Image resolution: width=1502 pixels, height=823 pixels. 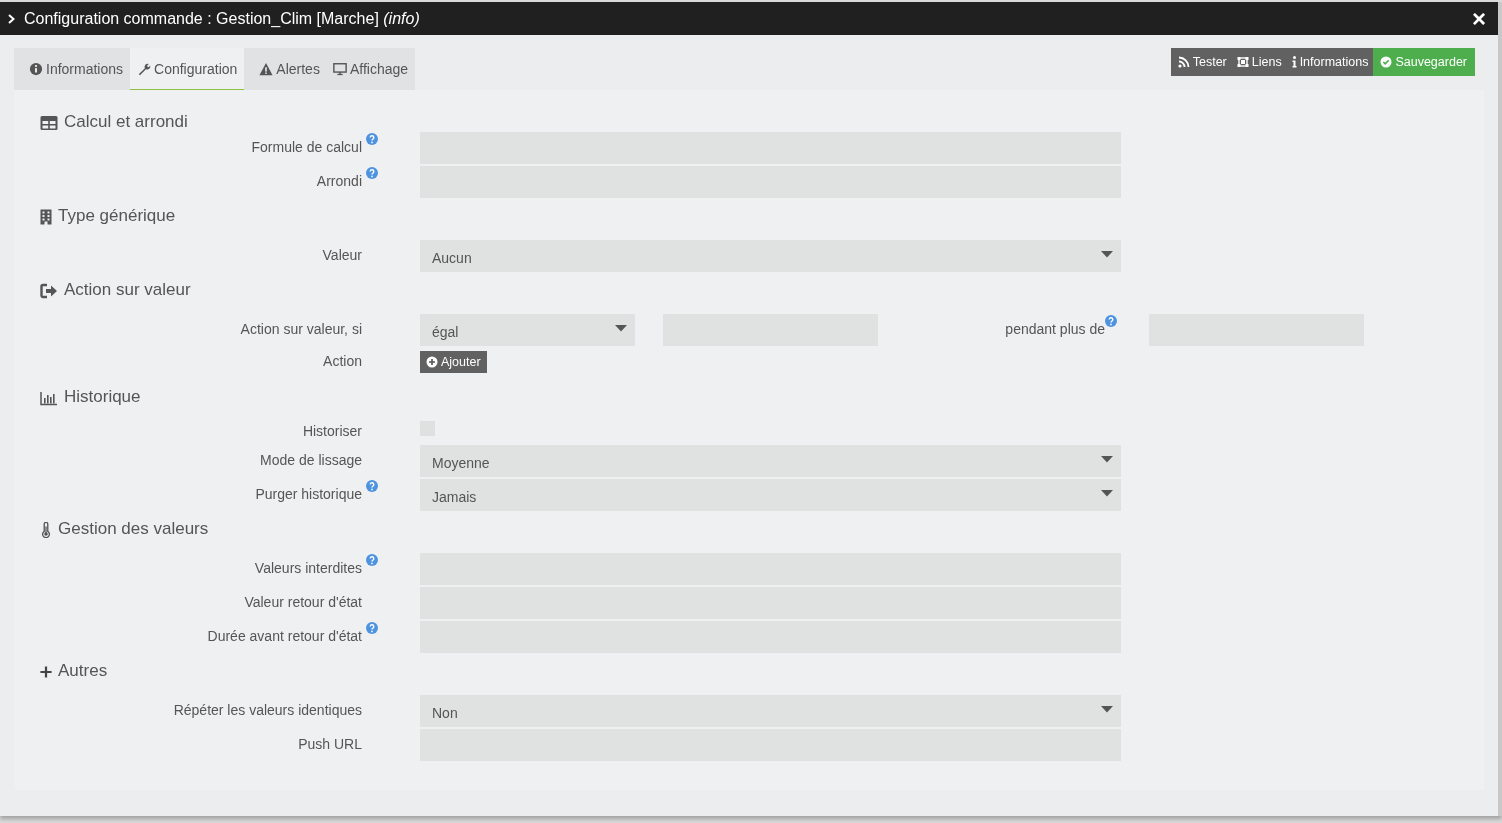 I want to click on field-label: Valeur, so click(x=342, y=255).